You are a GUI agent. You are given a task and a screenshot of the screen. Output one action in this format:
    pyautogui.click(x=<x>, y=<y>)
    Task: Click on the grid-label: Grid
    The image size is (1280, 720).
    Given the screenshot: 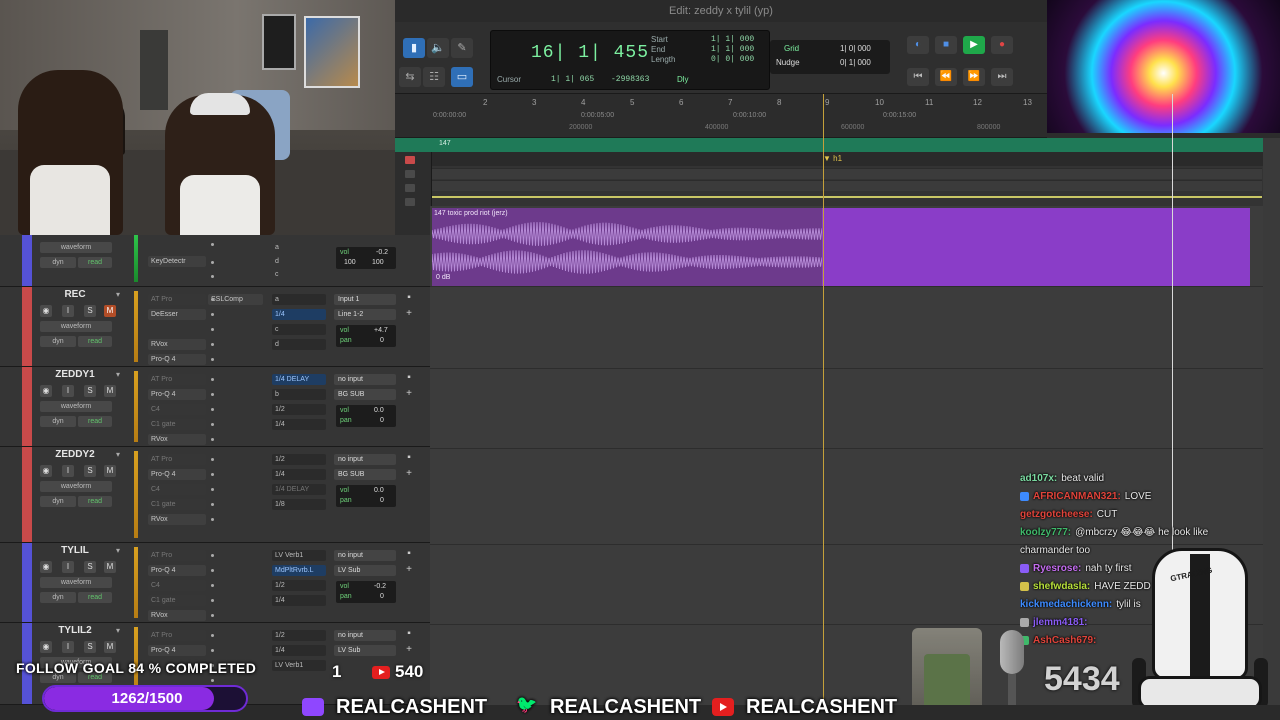 What is the action you would take?
    pyautogui.click(x=791, y=48)
    